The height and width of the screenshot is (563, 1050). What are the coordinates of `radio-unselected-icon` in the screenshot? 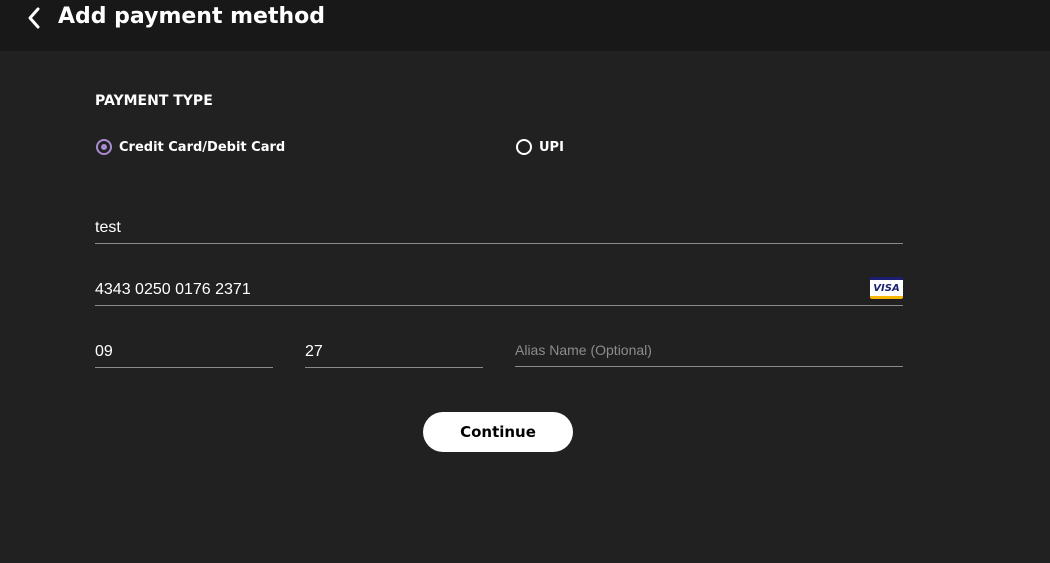 It's located at (524, 147).